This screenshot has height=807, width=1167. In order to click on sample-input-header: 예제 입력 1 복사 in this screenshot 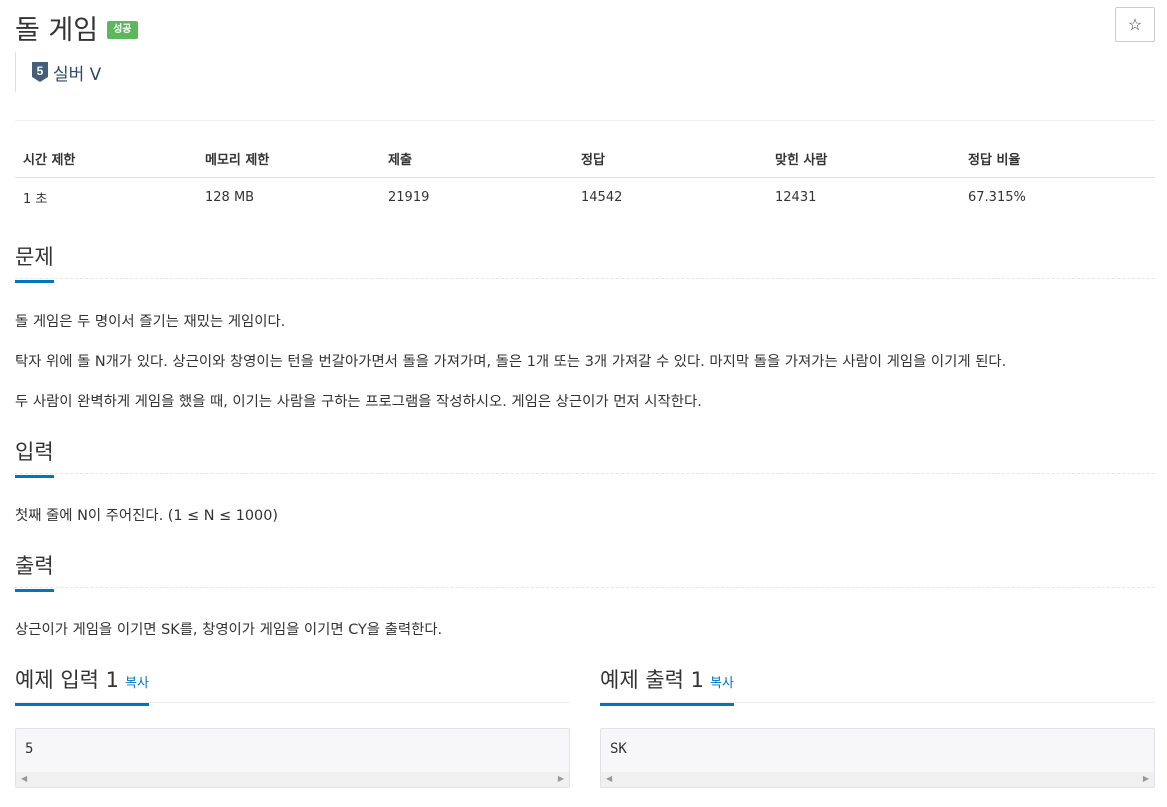, I will do `click(292, 685)`.